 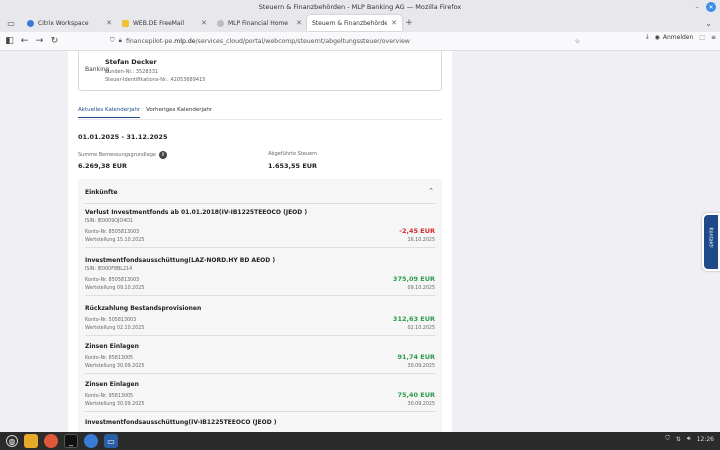 I want to click on tab-list-icon: ⌄, so click(x=708, y=23).